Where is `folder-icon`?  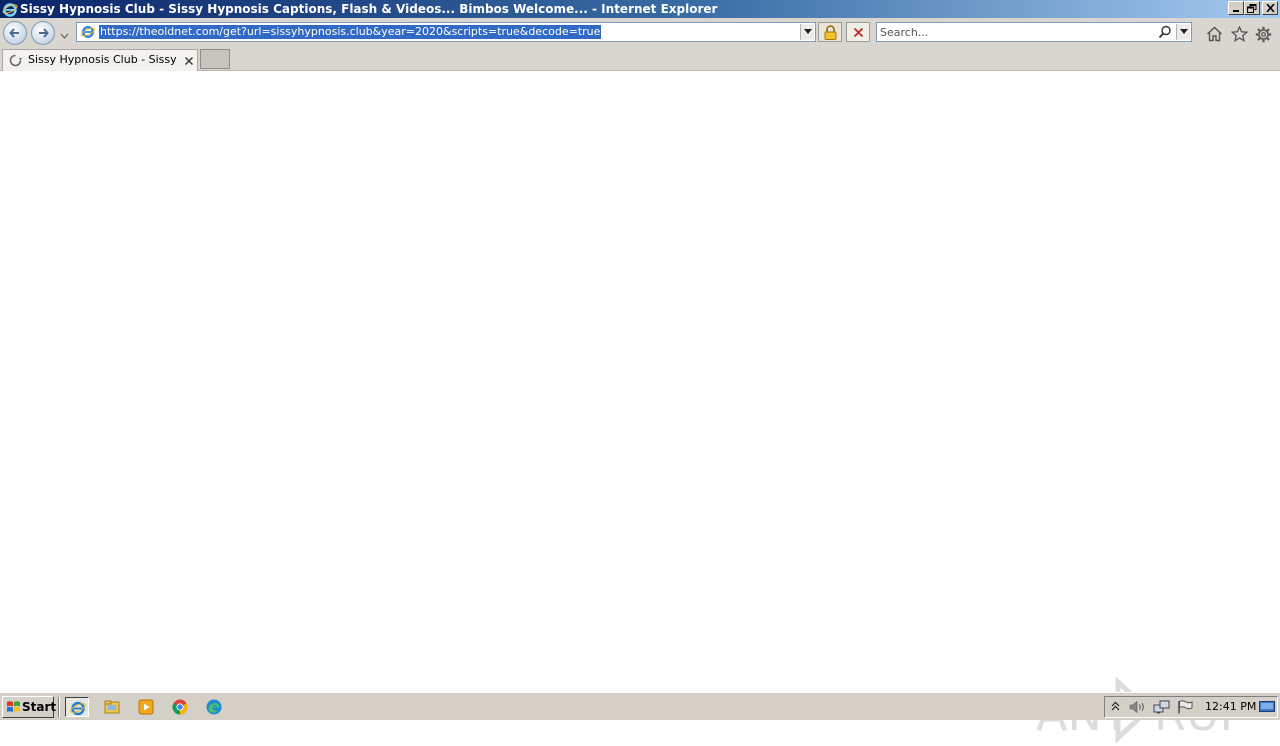 folder-icon is located at coordinates (112, 707).